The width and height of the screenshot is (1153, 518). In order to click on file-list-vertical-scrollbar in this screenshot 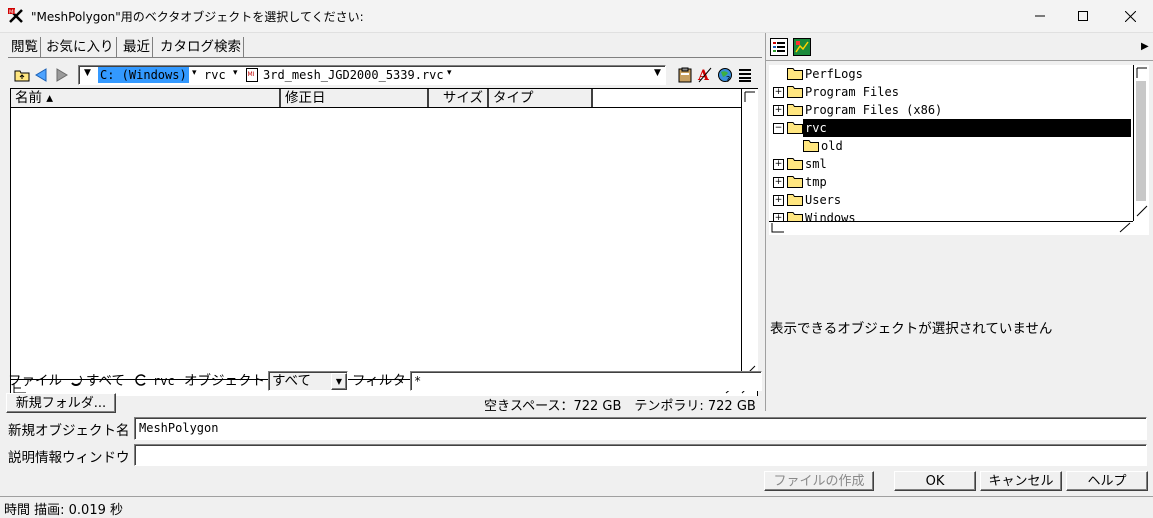, I will do `click(749, 234)`.